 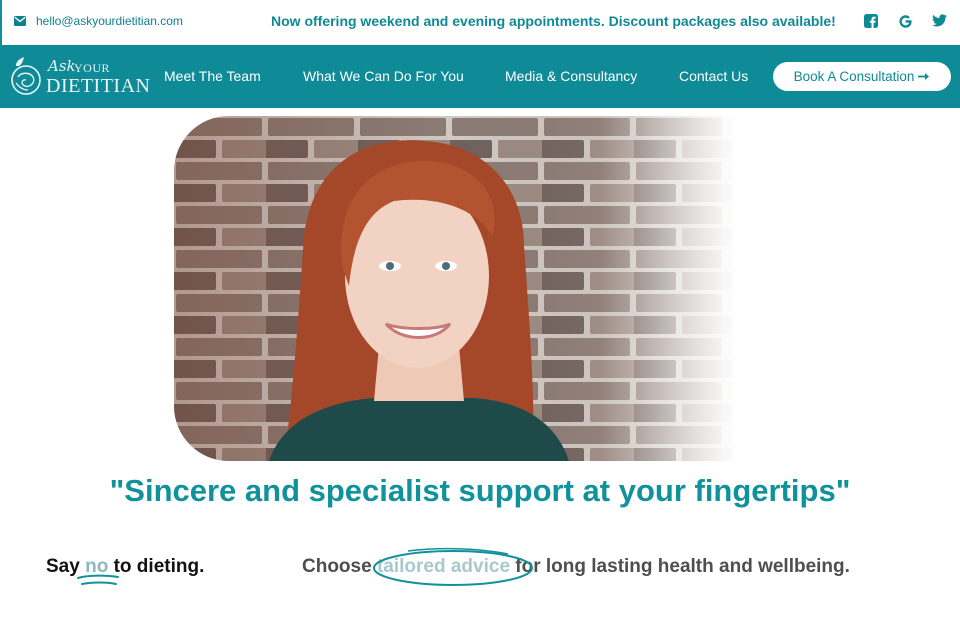 What do you see at coordinates (854, 76) in the screenshot?
I see `book-consultation-label: Book A Consultation` at bounding box center [854, 76].